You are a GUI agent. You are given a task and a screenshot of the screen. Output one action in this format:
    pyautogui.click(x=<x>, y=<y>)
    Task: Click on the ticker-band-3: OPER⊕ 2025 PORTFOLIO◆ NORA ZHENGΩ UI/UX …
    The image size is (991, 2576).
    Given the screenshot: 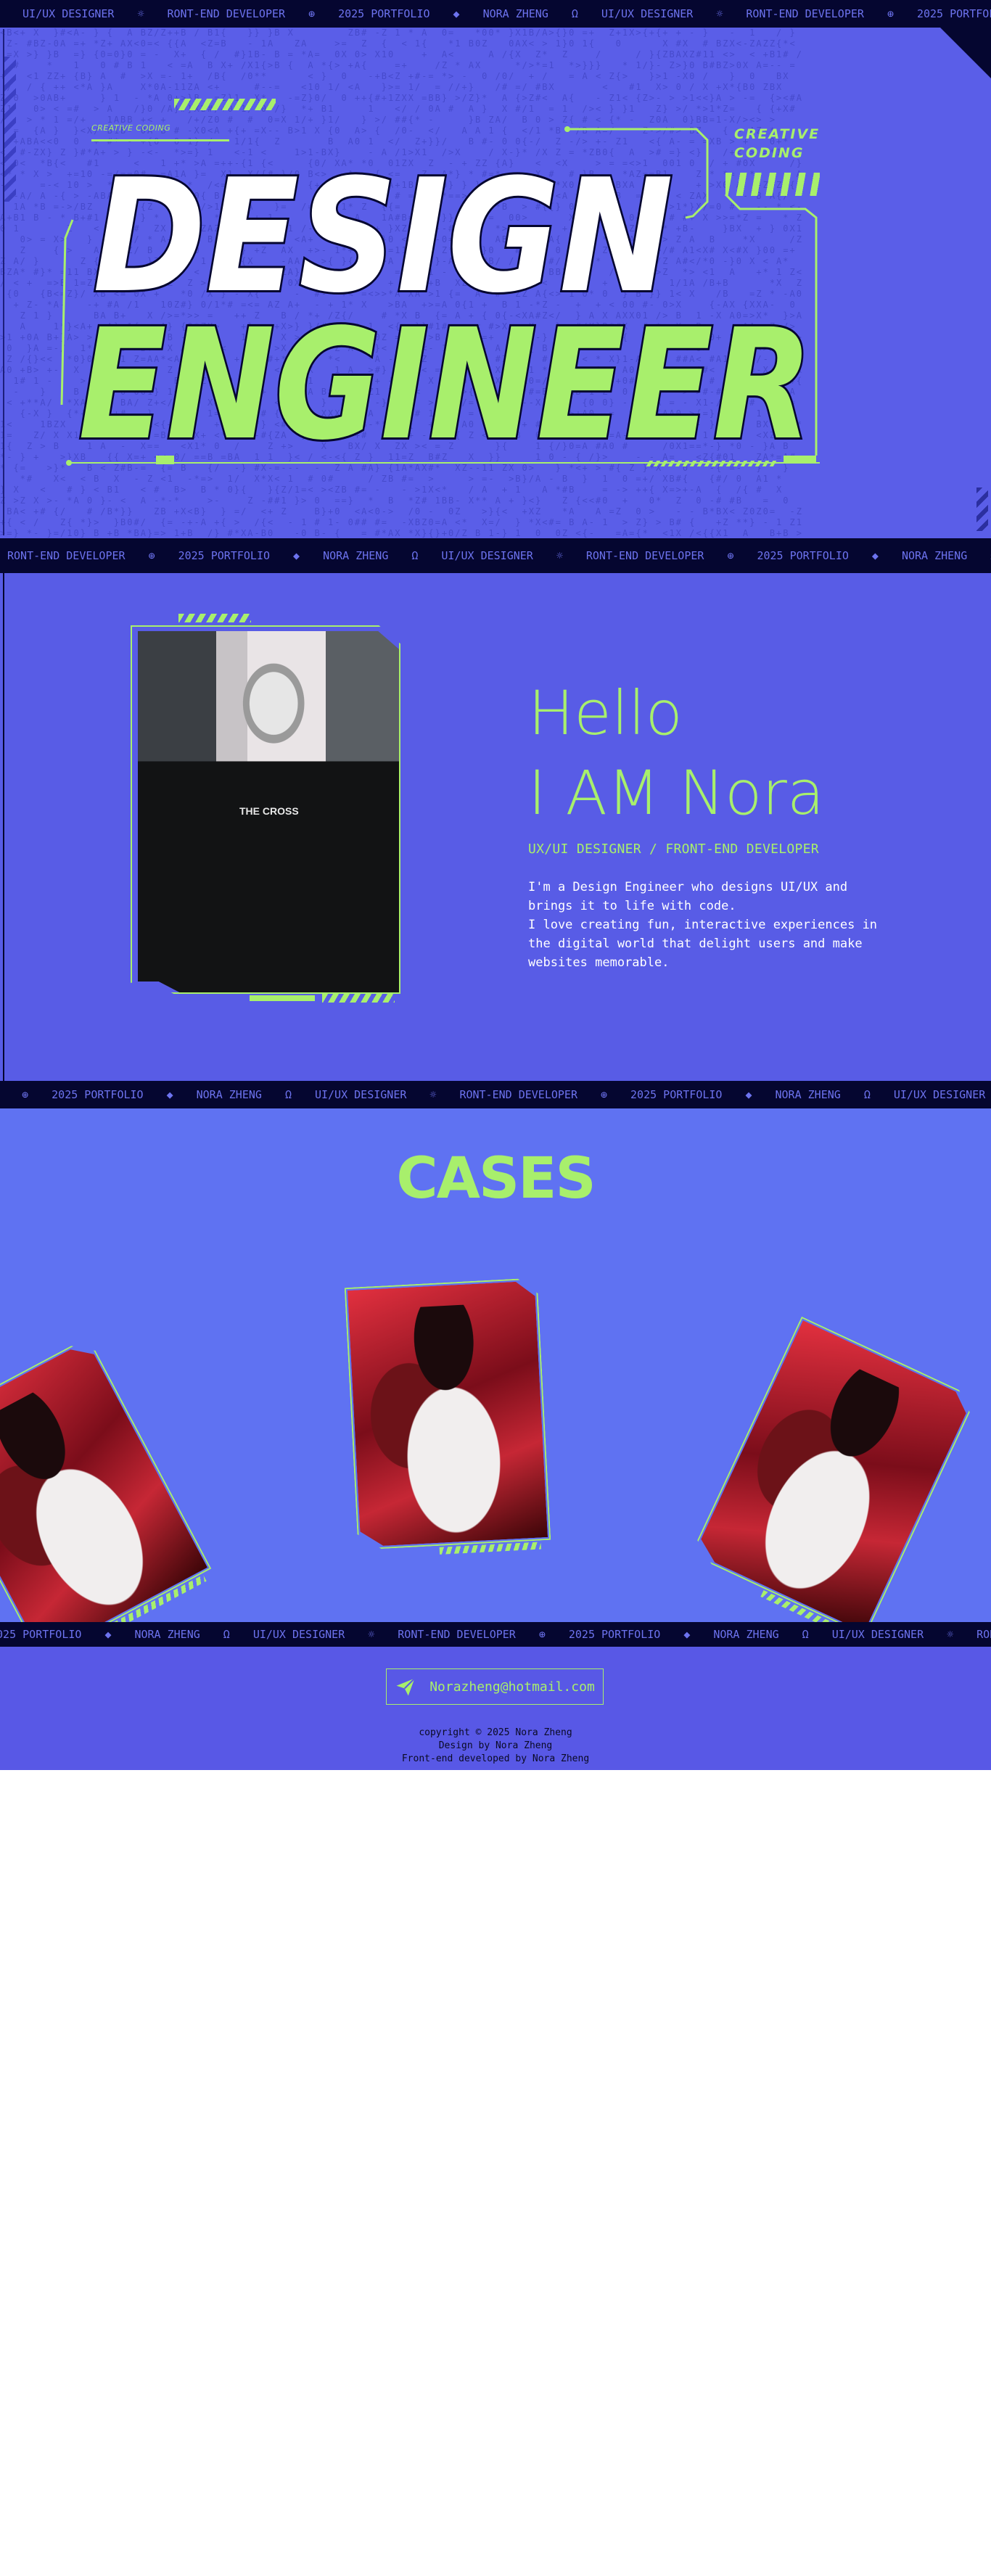 What is the action you would take?
    pyautogui.click(x=495, y=1094)
    